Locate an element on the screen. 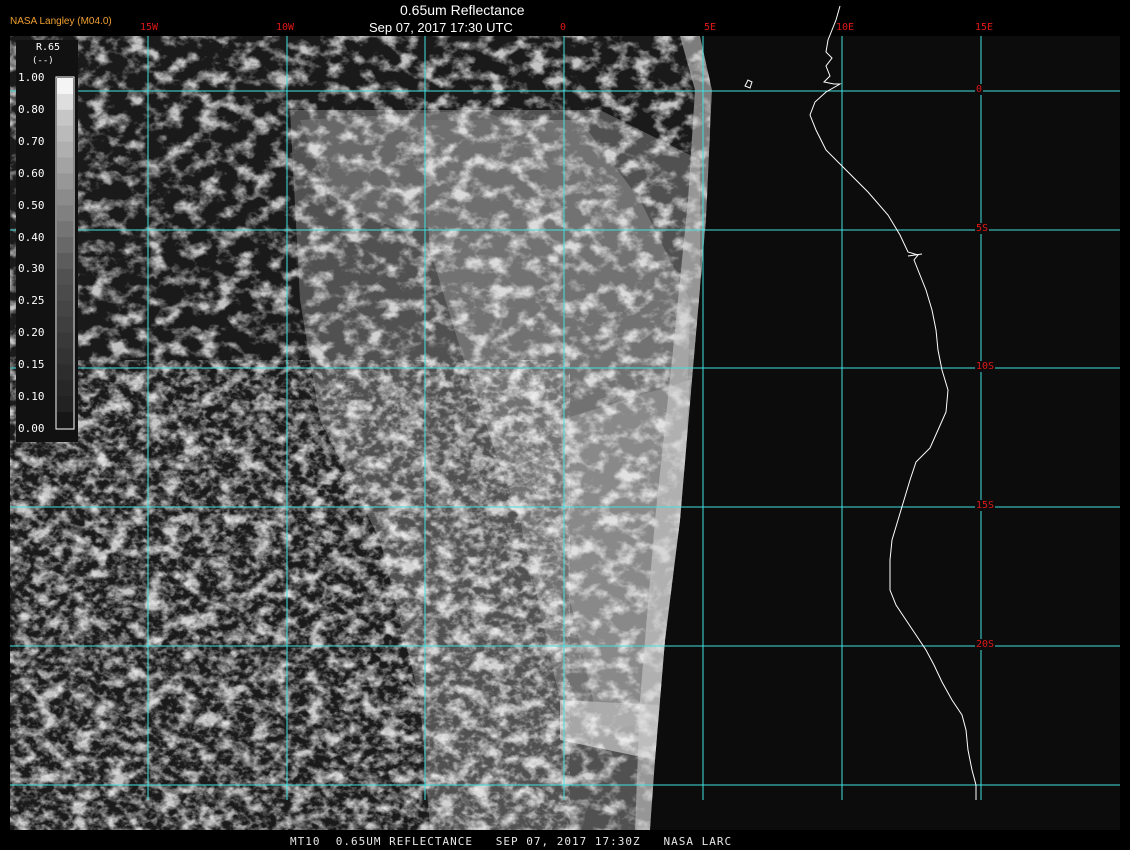 The width and height of the screenshot is (1130, 850). colorbar-tick-label: 0.50 is located at coordinates (31, 205).